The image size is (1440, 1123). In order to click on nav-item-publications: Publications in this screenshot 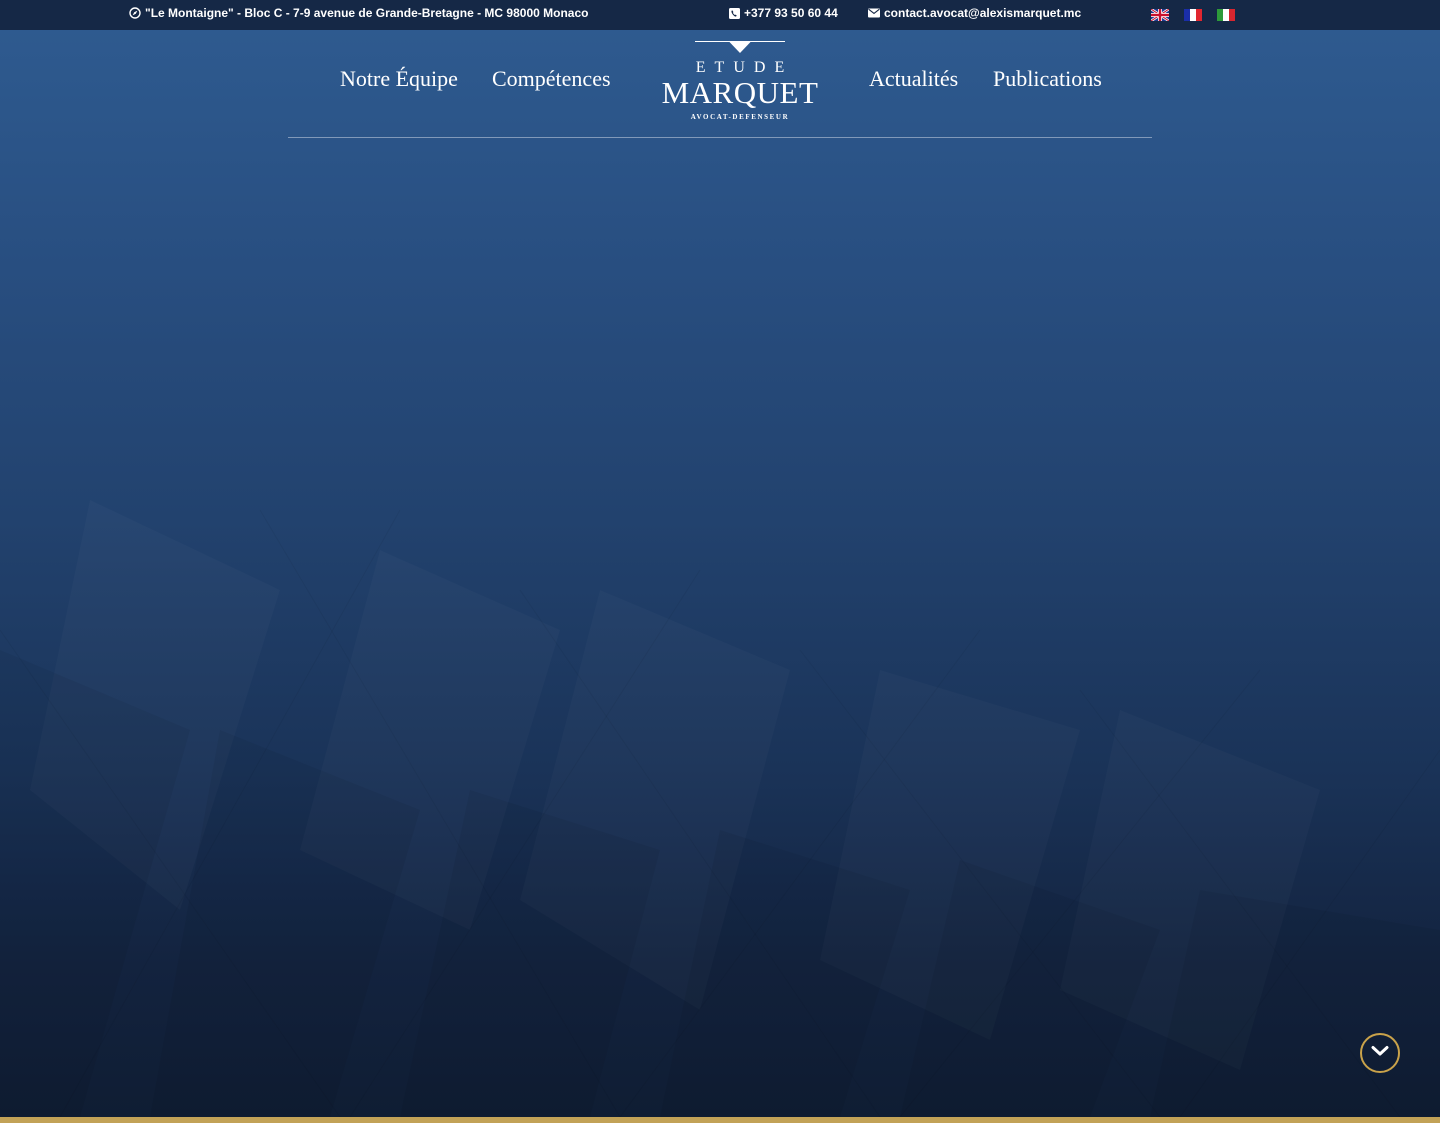, I will do `click(1047, 79)`.